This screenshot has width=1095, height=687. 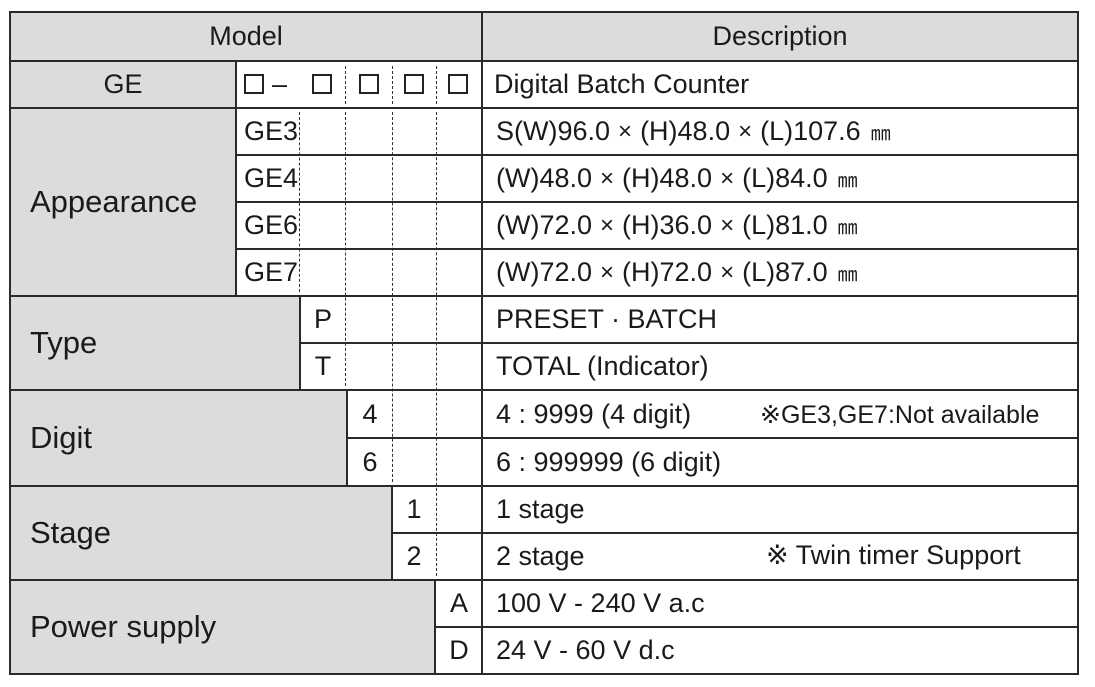 What do you see at coordinates (609, 461) in the screenshot?
I see `digit-desc-6: 6 : 999999 (6 digit)` at bounding box center [609, 461].